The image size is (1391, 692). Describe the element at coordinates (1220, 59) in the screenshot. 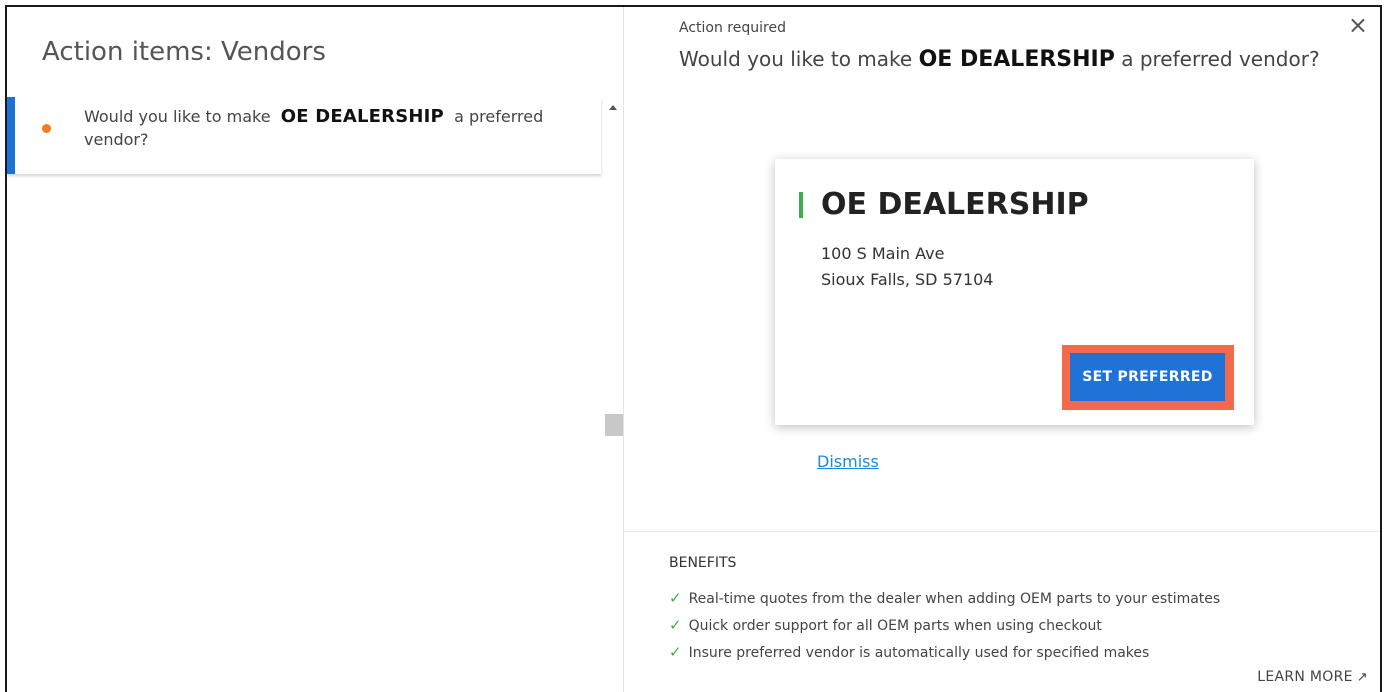

I see `question-after: a preferred vendor?` at that location.